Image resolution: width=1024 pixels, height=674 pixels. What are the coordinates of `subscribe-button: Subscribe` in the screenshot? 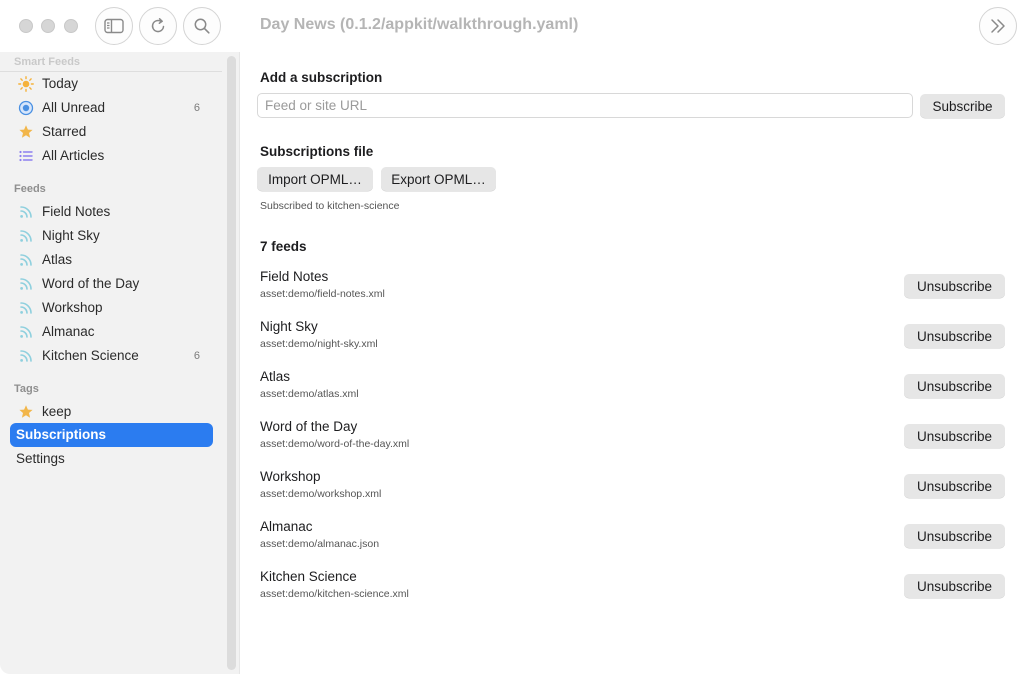 It's located at (962, 106).